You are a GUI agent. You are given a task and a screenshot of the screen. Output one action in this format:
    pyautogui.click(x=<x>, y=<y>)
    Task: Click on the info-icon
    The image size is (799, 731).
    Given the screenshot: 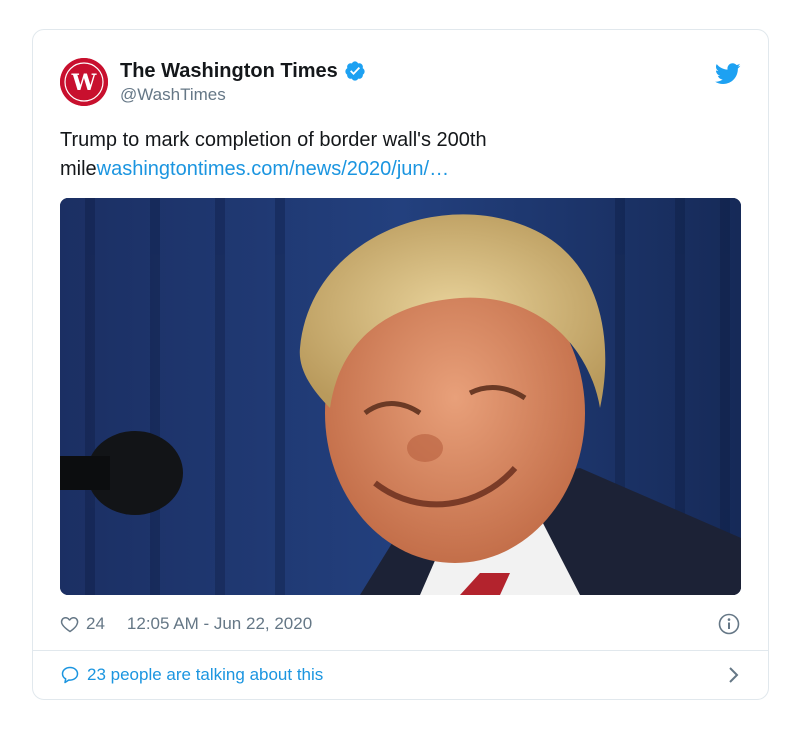 What is the action you would take?
    pyautogui.click(x=729, y=624)
    